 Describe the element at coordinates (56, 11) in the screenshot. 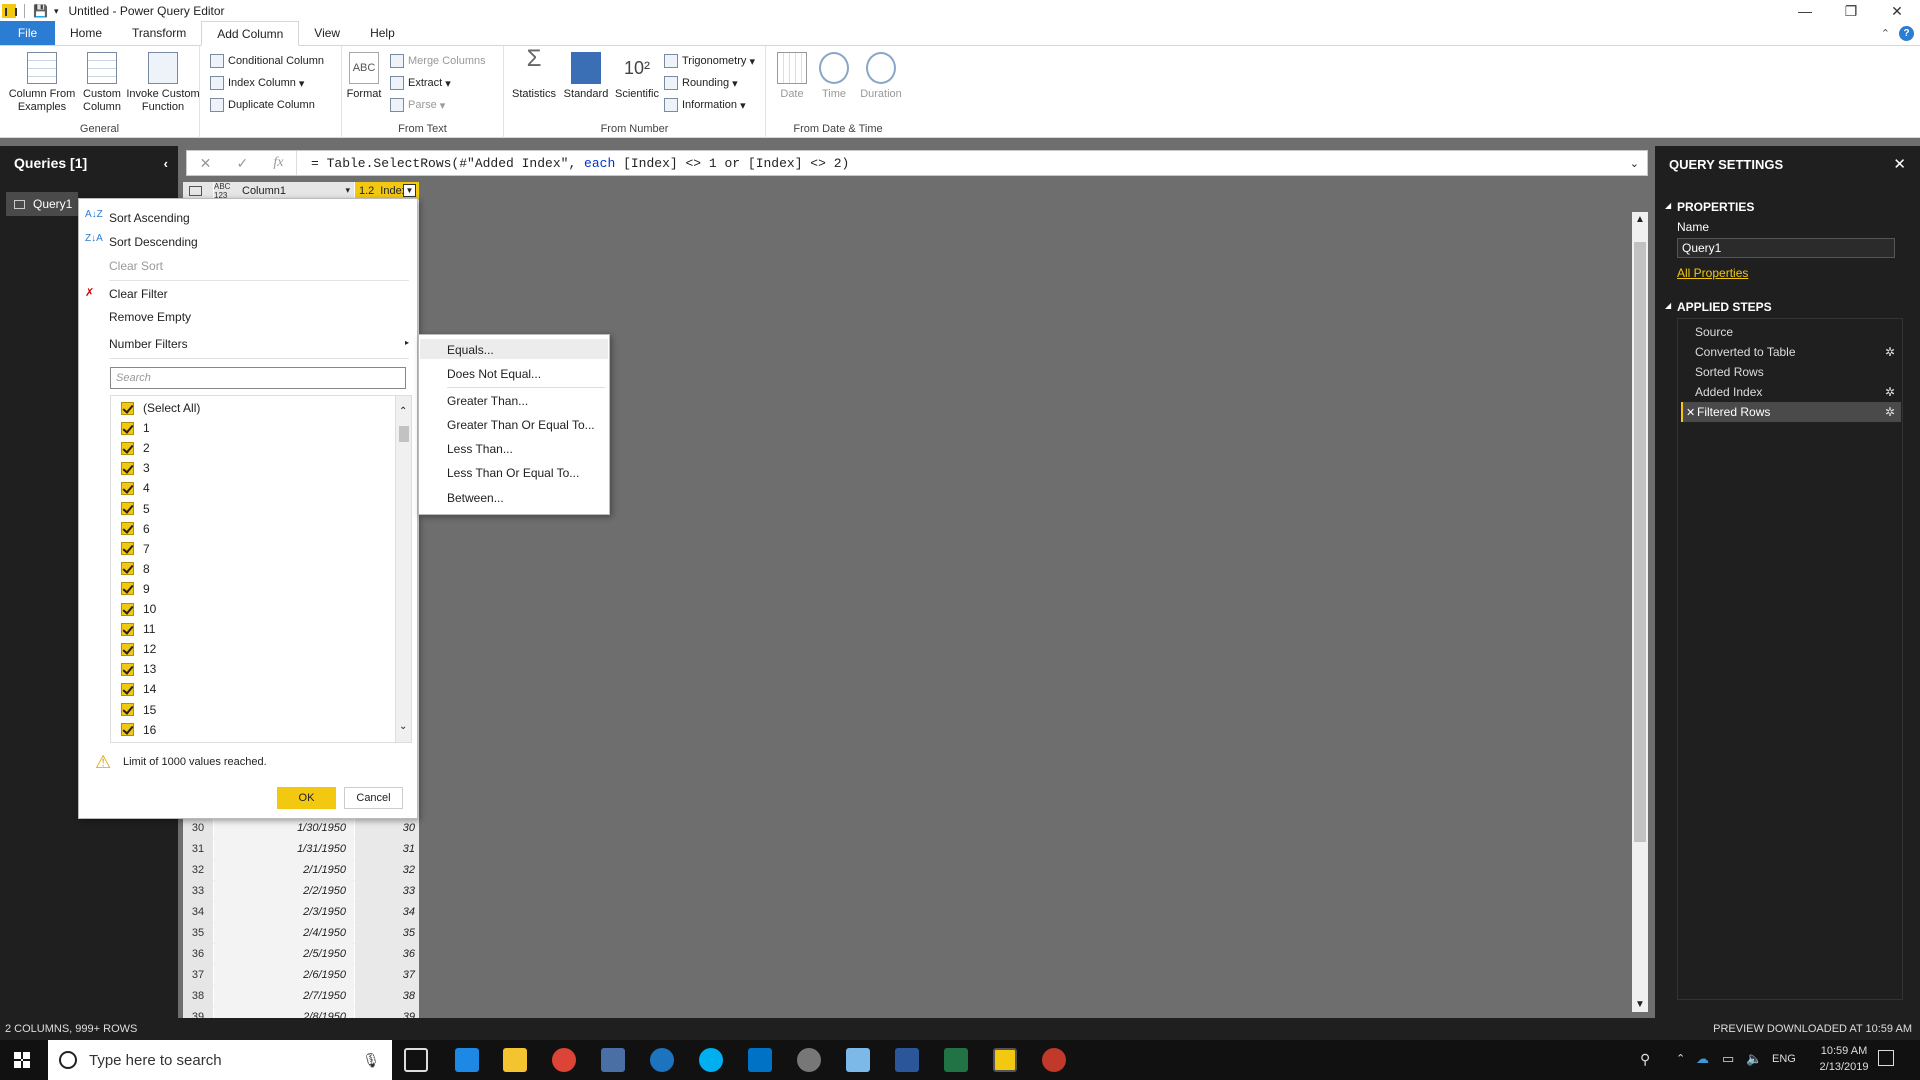

I see `quick-access-dropdown-icon: ▾` at that location.